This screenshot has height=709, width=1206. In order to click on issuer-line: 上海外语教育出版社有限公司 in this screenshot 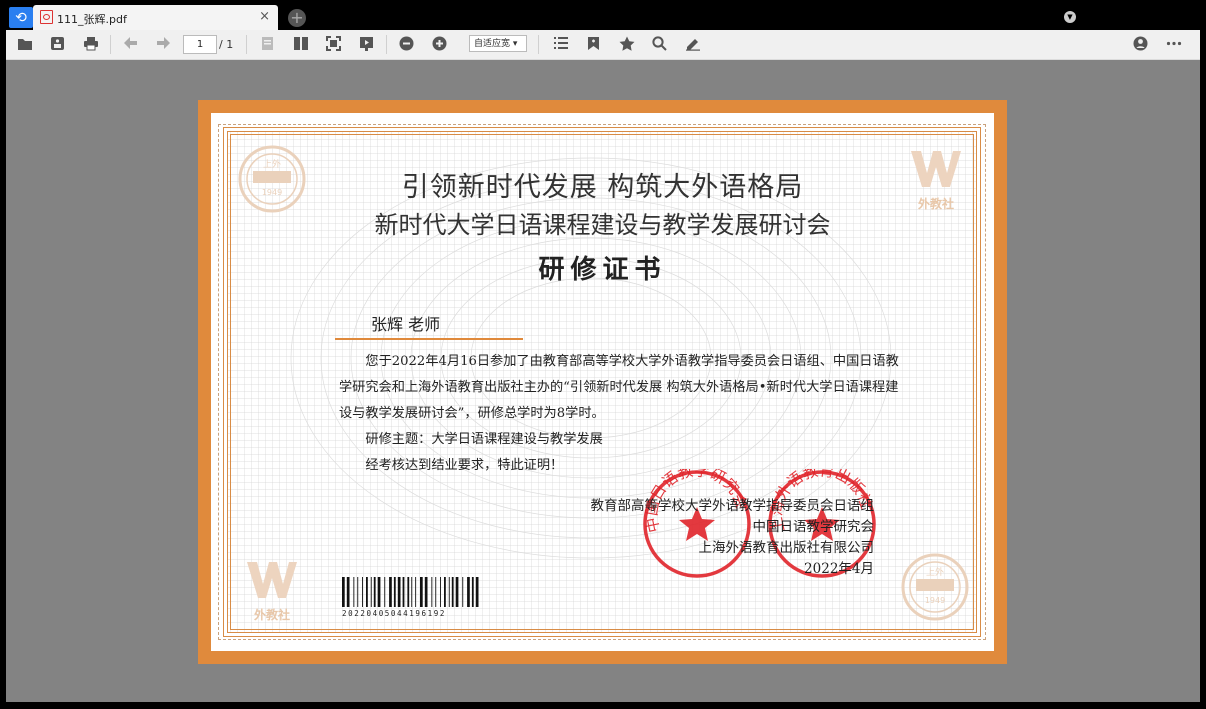, I will do `click(786, 548)`.